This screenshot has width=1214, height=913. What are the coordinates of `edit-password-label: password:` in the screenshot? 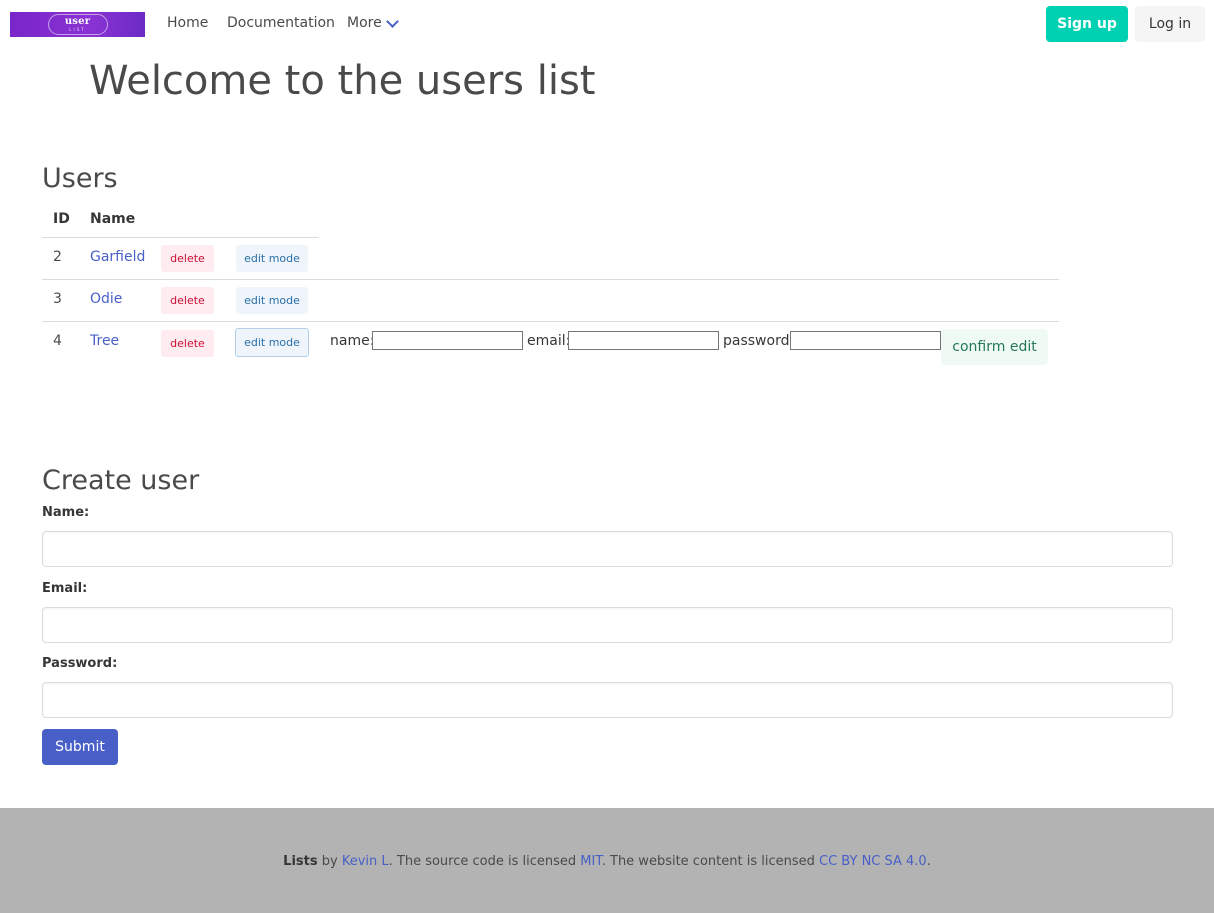 It's located at (759, 341).